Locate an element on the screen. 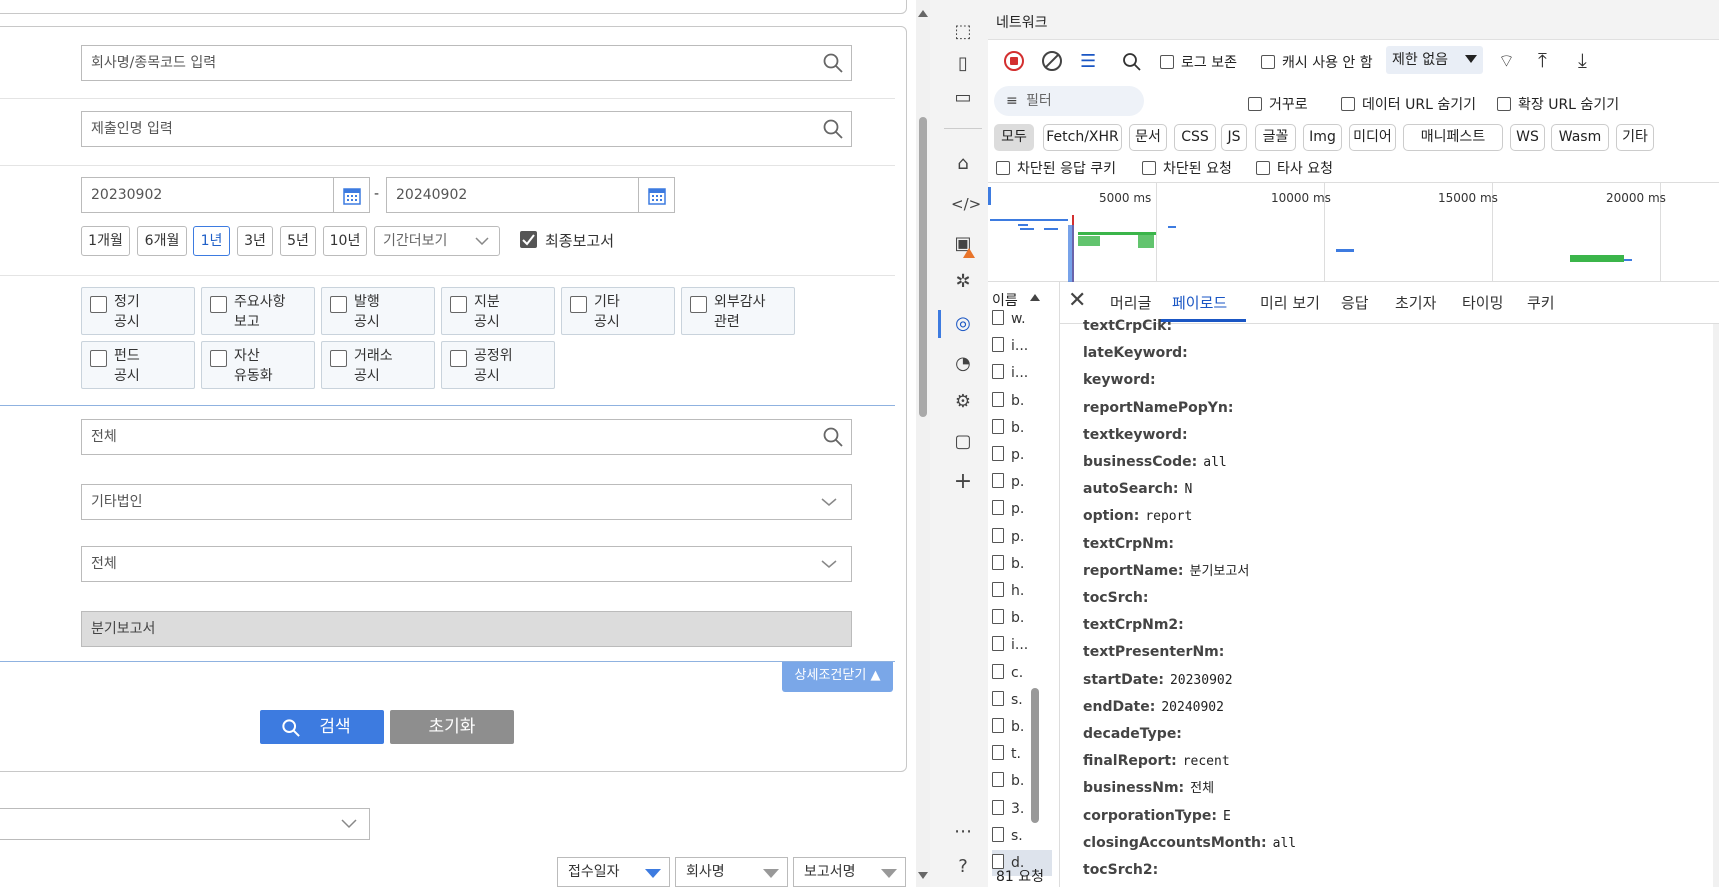 The image size is (1719, 887). detail-close-button: 상세조건닫기 ▲ is located at coordinates (837, 677).